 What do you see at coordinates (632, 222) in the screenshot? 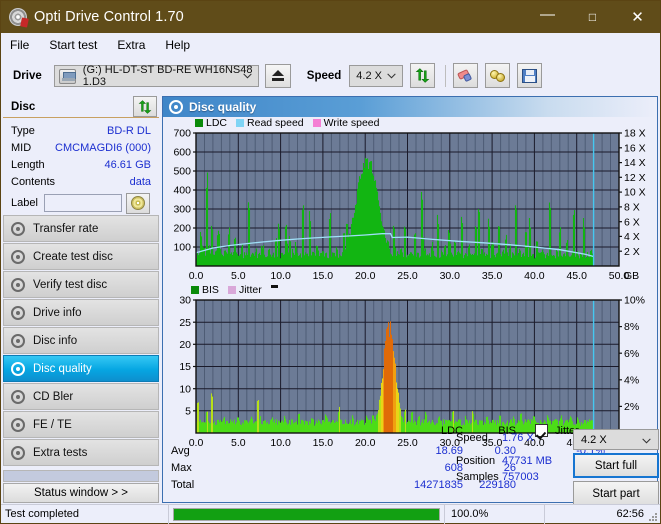
I see `svg-text: 6 X` at bounding box center [632, 222].